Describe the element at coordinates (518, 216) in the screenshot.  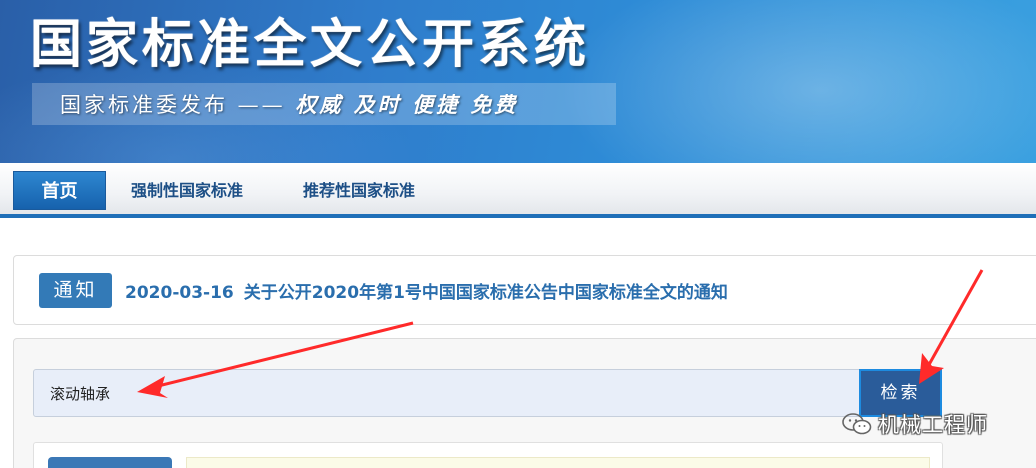
I see `nav-divider` at that location.